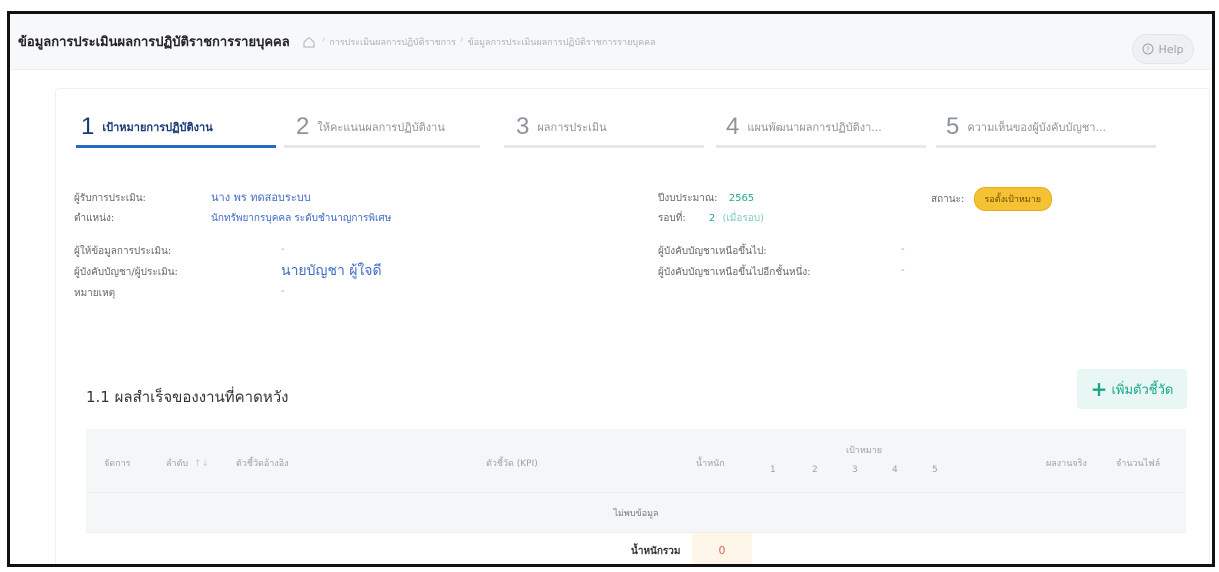  I want to click on position-row: ตำแหน่ง:, so click(94, 218).